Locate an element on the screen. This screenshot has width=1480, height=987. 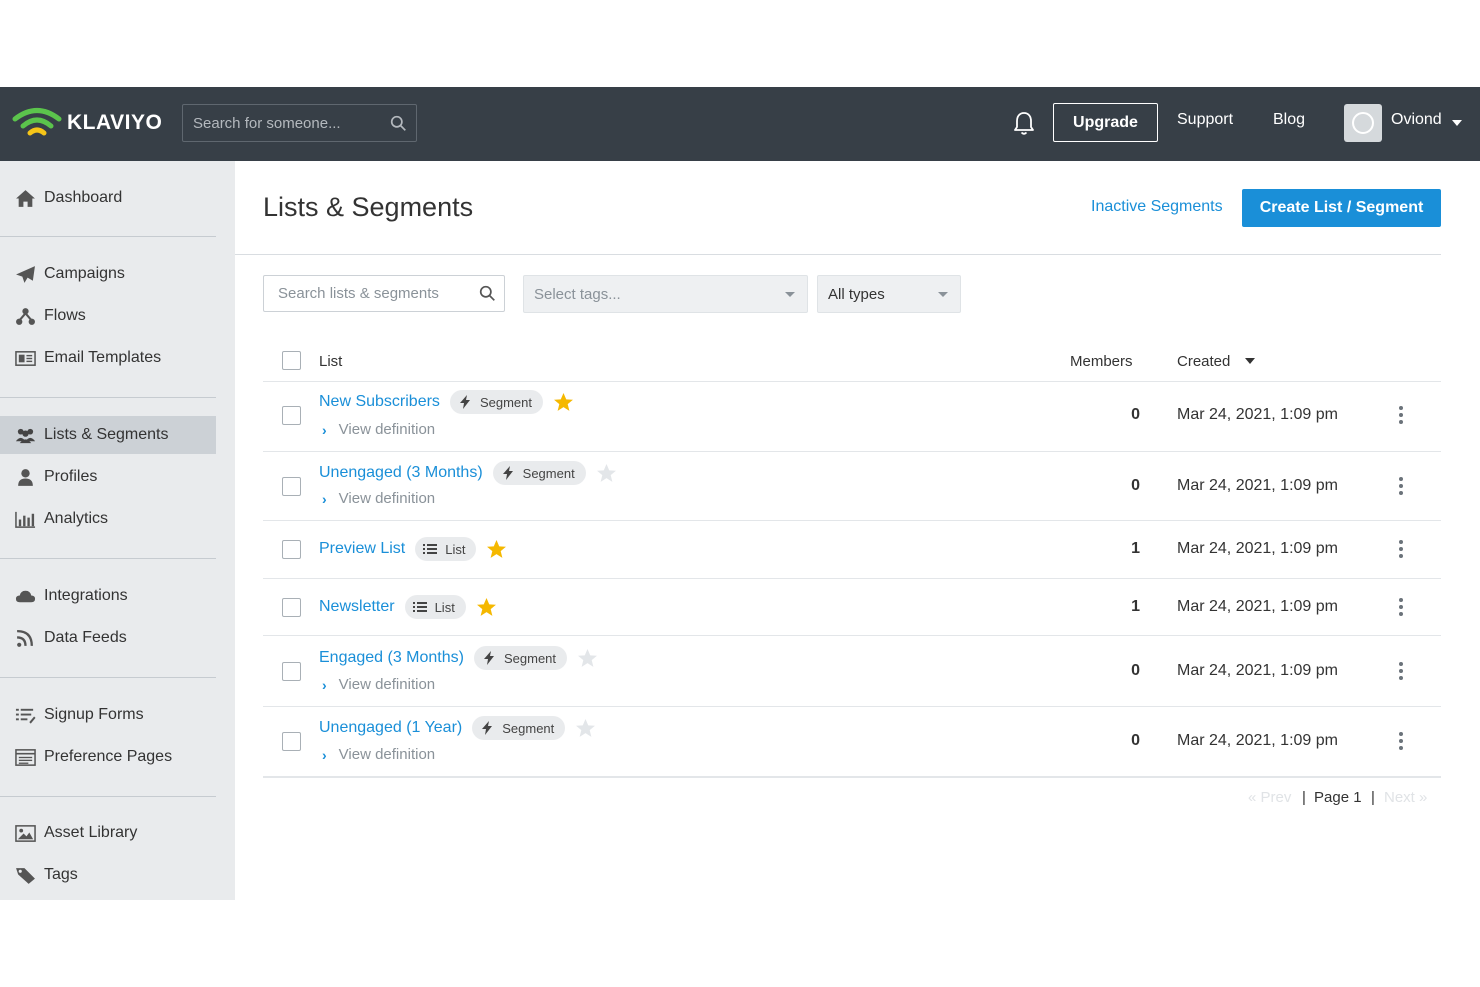
type-select: All types is located at coordinates (889, 294).